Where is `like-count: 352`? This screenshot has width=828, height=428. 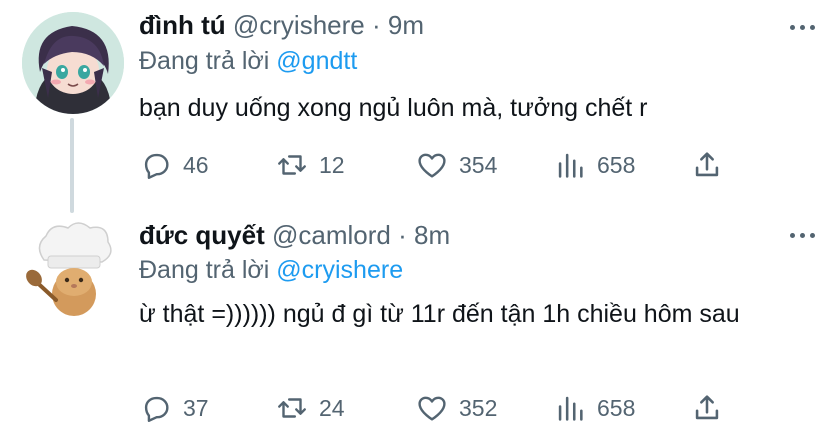 like-count: 352 is located at coordinates (478, 407).